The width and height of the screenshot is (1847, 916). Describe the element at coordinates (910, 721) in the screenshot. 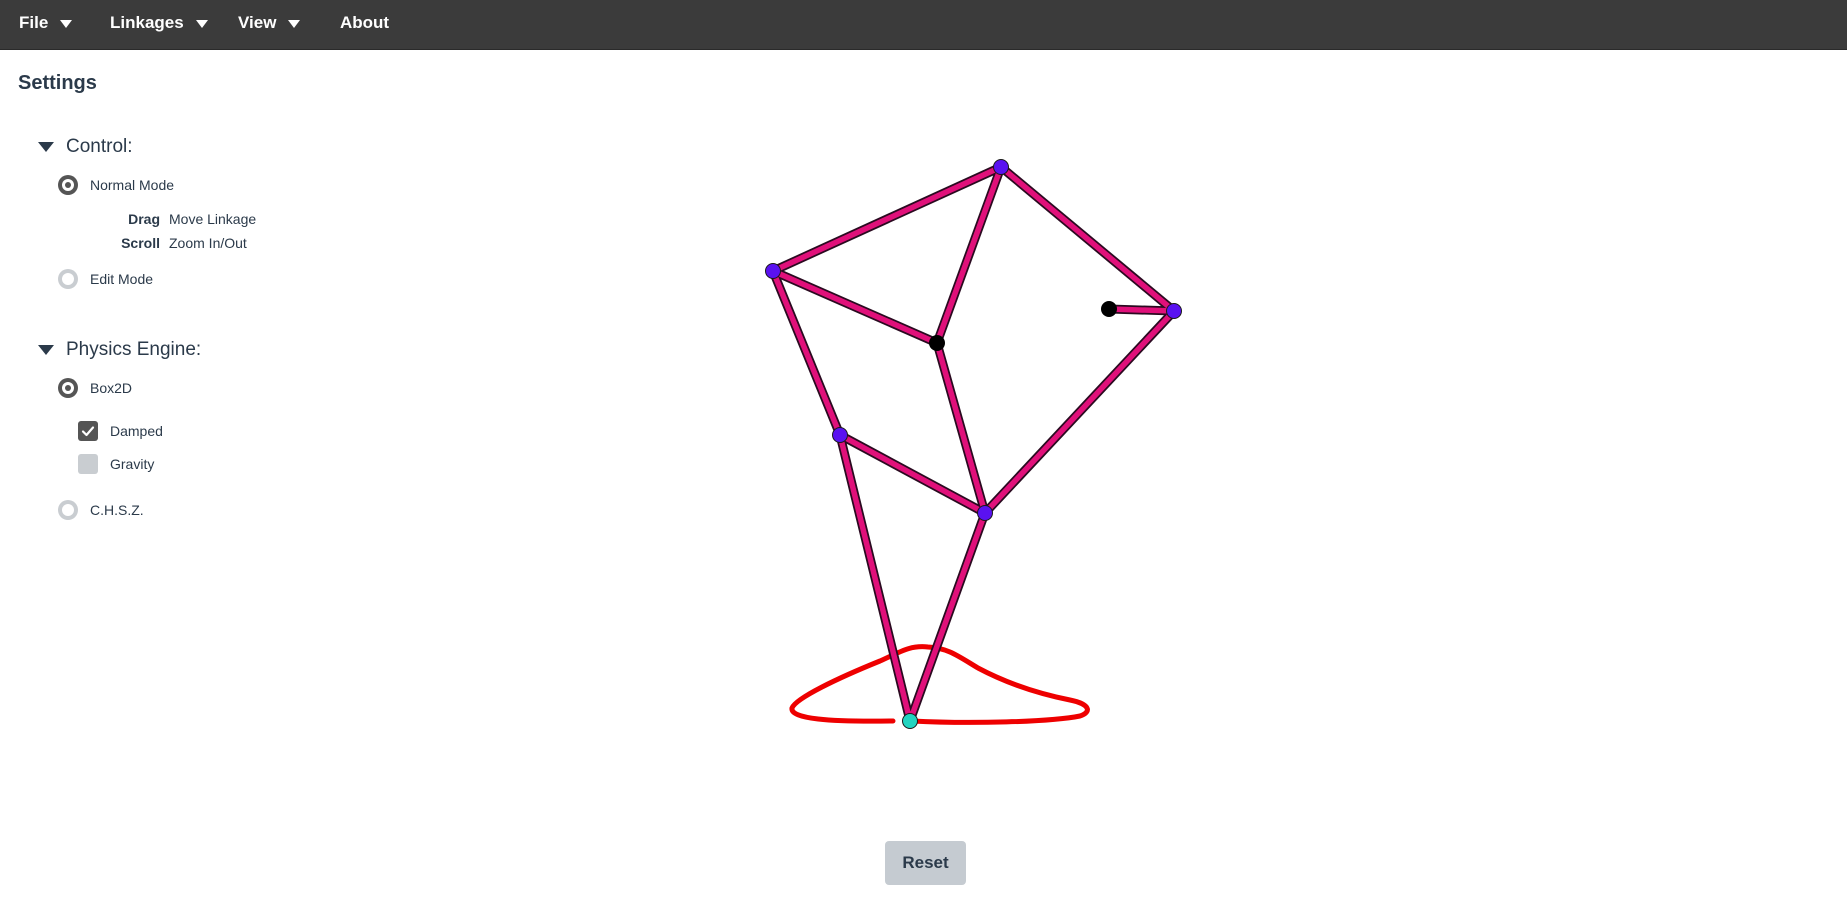

I see `tracer-joint` at that location.